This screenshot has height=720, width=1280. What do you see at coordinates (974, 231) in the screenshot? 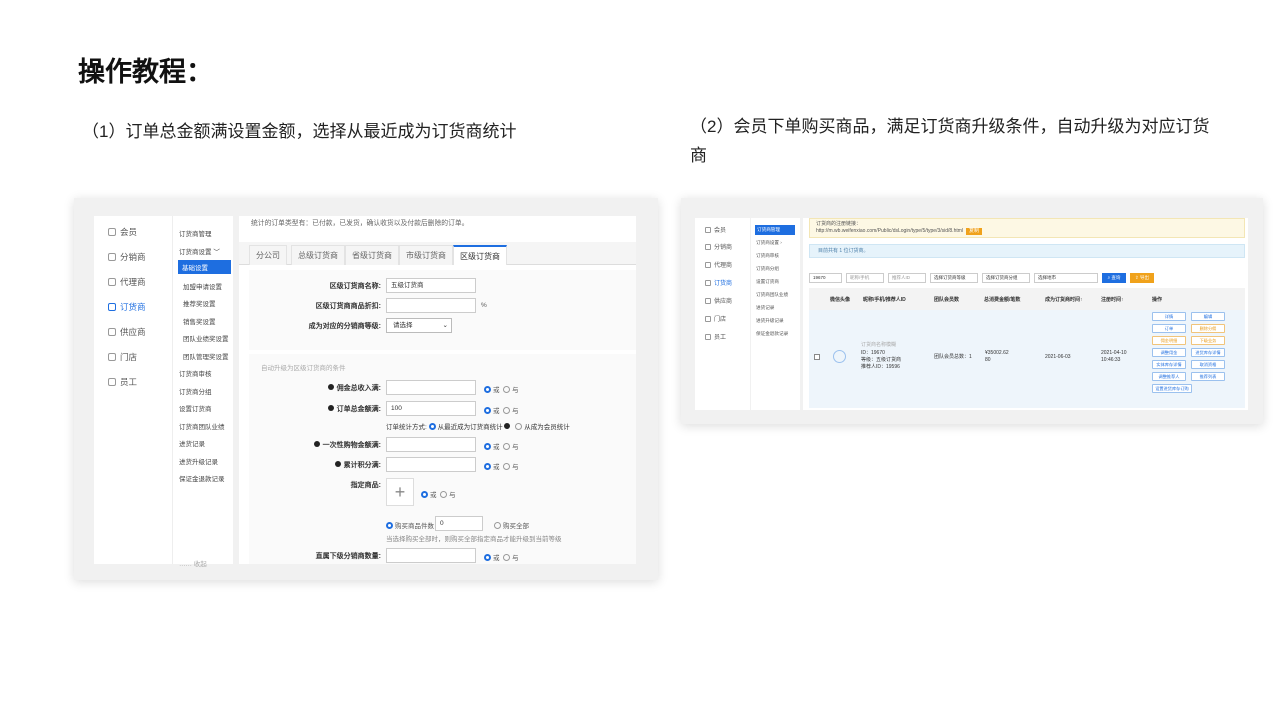
I see `copy-button: 复制` at bounding box center [974, 231].